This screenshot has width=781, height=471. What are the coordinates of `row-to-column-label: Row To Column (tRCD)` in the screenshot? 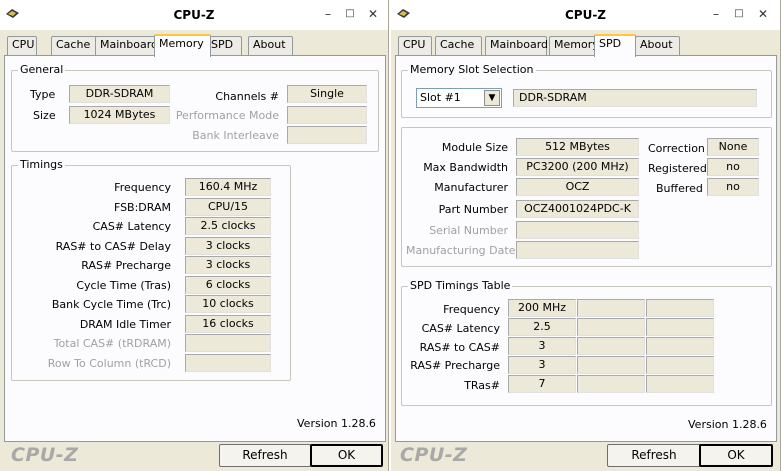 It's located at (109, 363).